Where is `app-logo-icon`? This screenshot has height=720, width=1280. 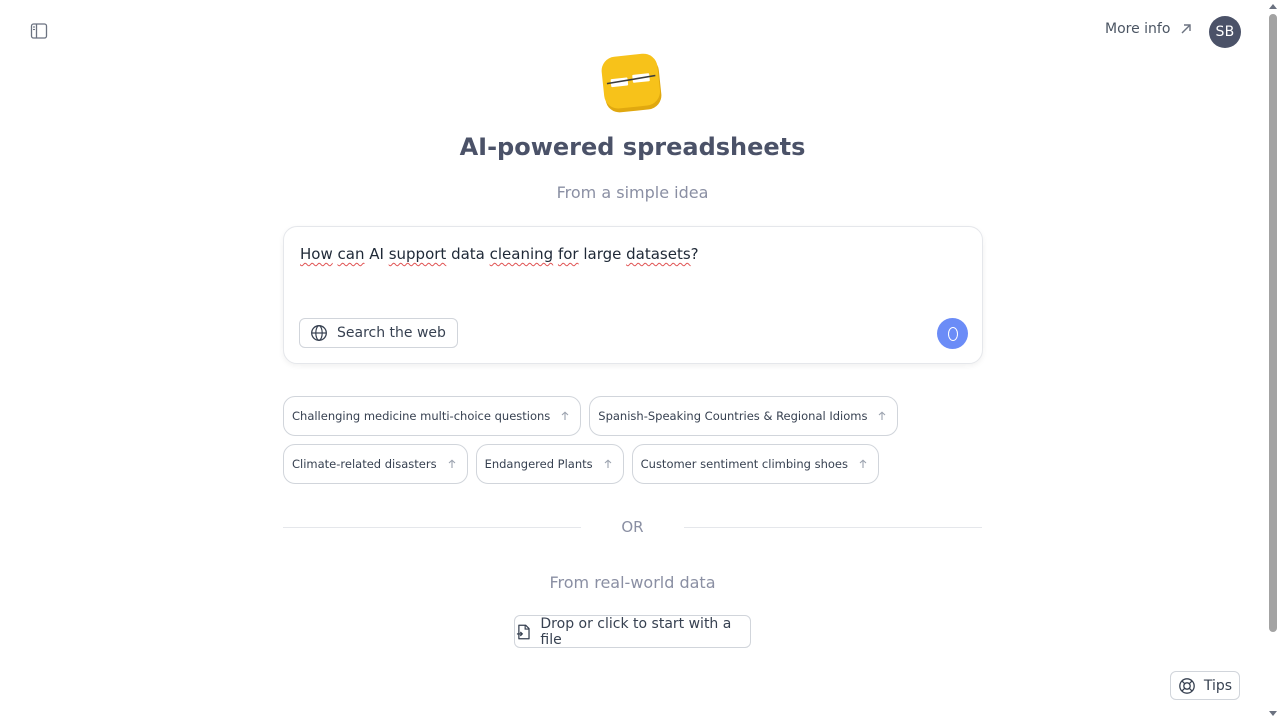
app-logo-icon is located at coordinates (631, 83).